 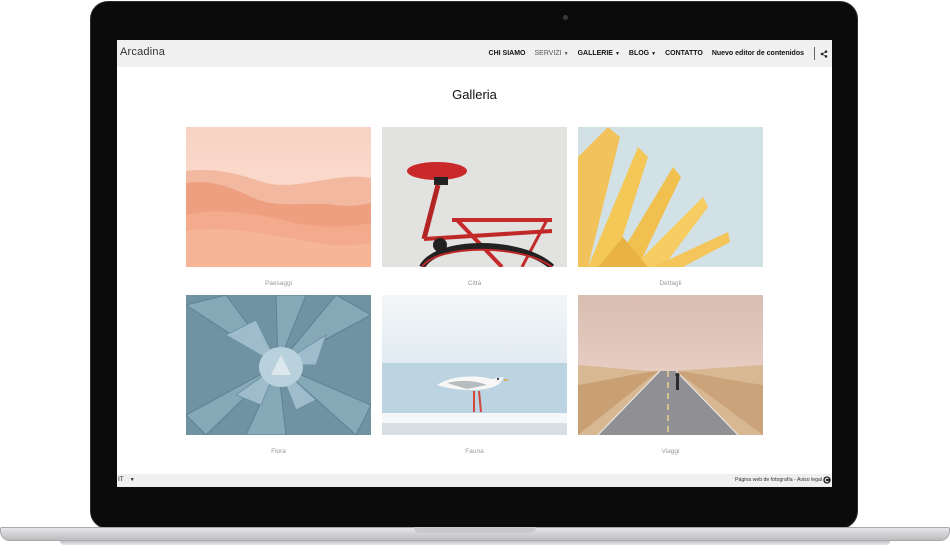 What do you see at coordinates (475, 530) in the screenshot?
I see `laptop-notch` at bounding box center [475, 530].